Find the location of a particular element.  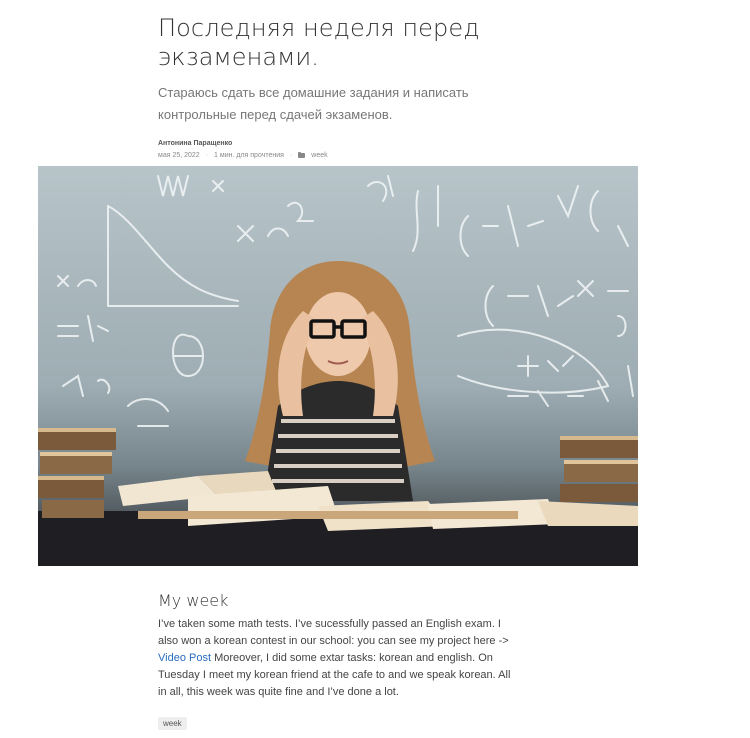

video-post-link: Video Post is located at coordinates (184, 658).